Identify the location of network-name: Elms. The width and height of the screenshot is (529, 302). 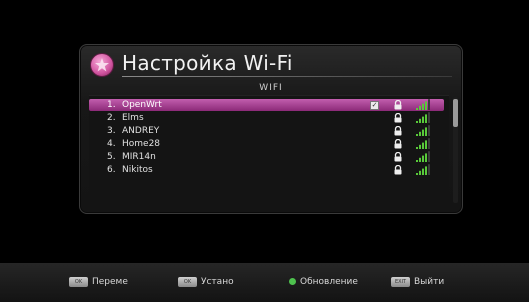
(133, 118).